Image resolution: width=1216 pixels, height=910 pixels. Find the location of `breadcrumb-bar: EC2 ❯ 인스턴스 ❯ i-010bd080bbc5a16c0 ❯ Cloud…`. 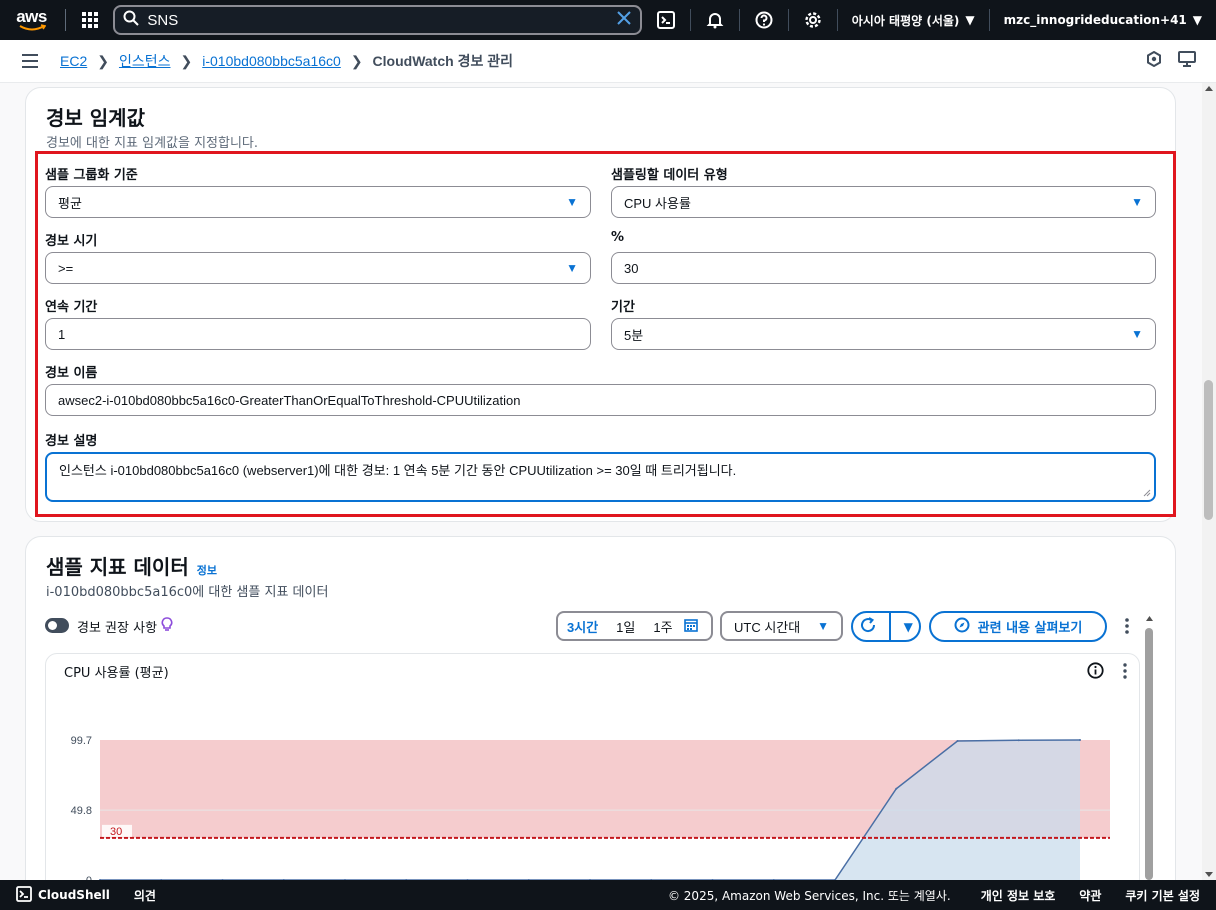

breadcrumb-bar: EC2 ❯ 인스턴스 ❯ i-010bd080bbc5a16c0 ❯ Cloud… is located at coordinates (608, 61).